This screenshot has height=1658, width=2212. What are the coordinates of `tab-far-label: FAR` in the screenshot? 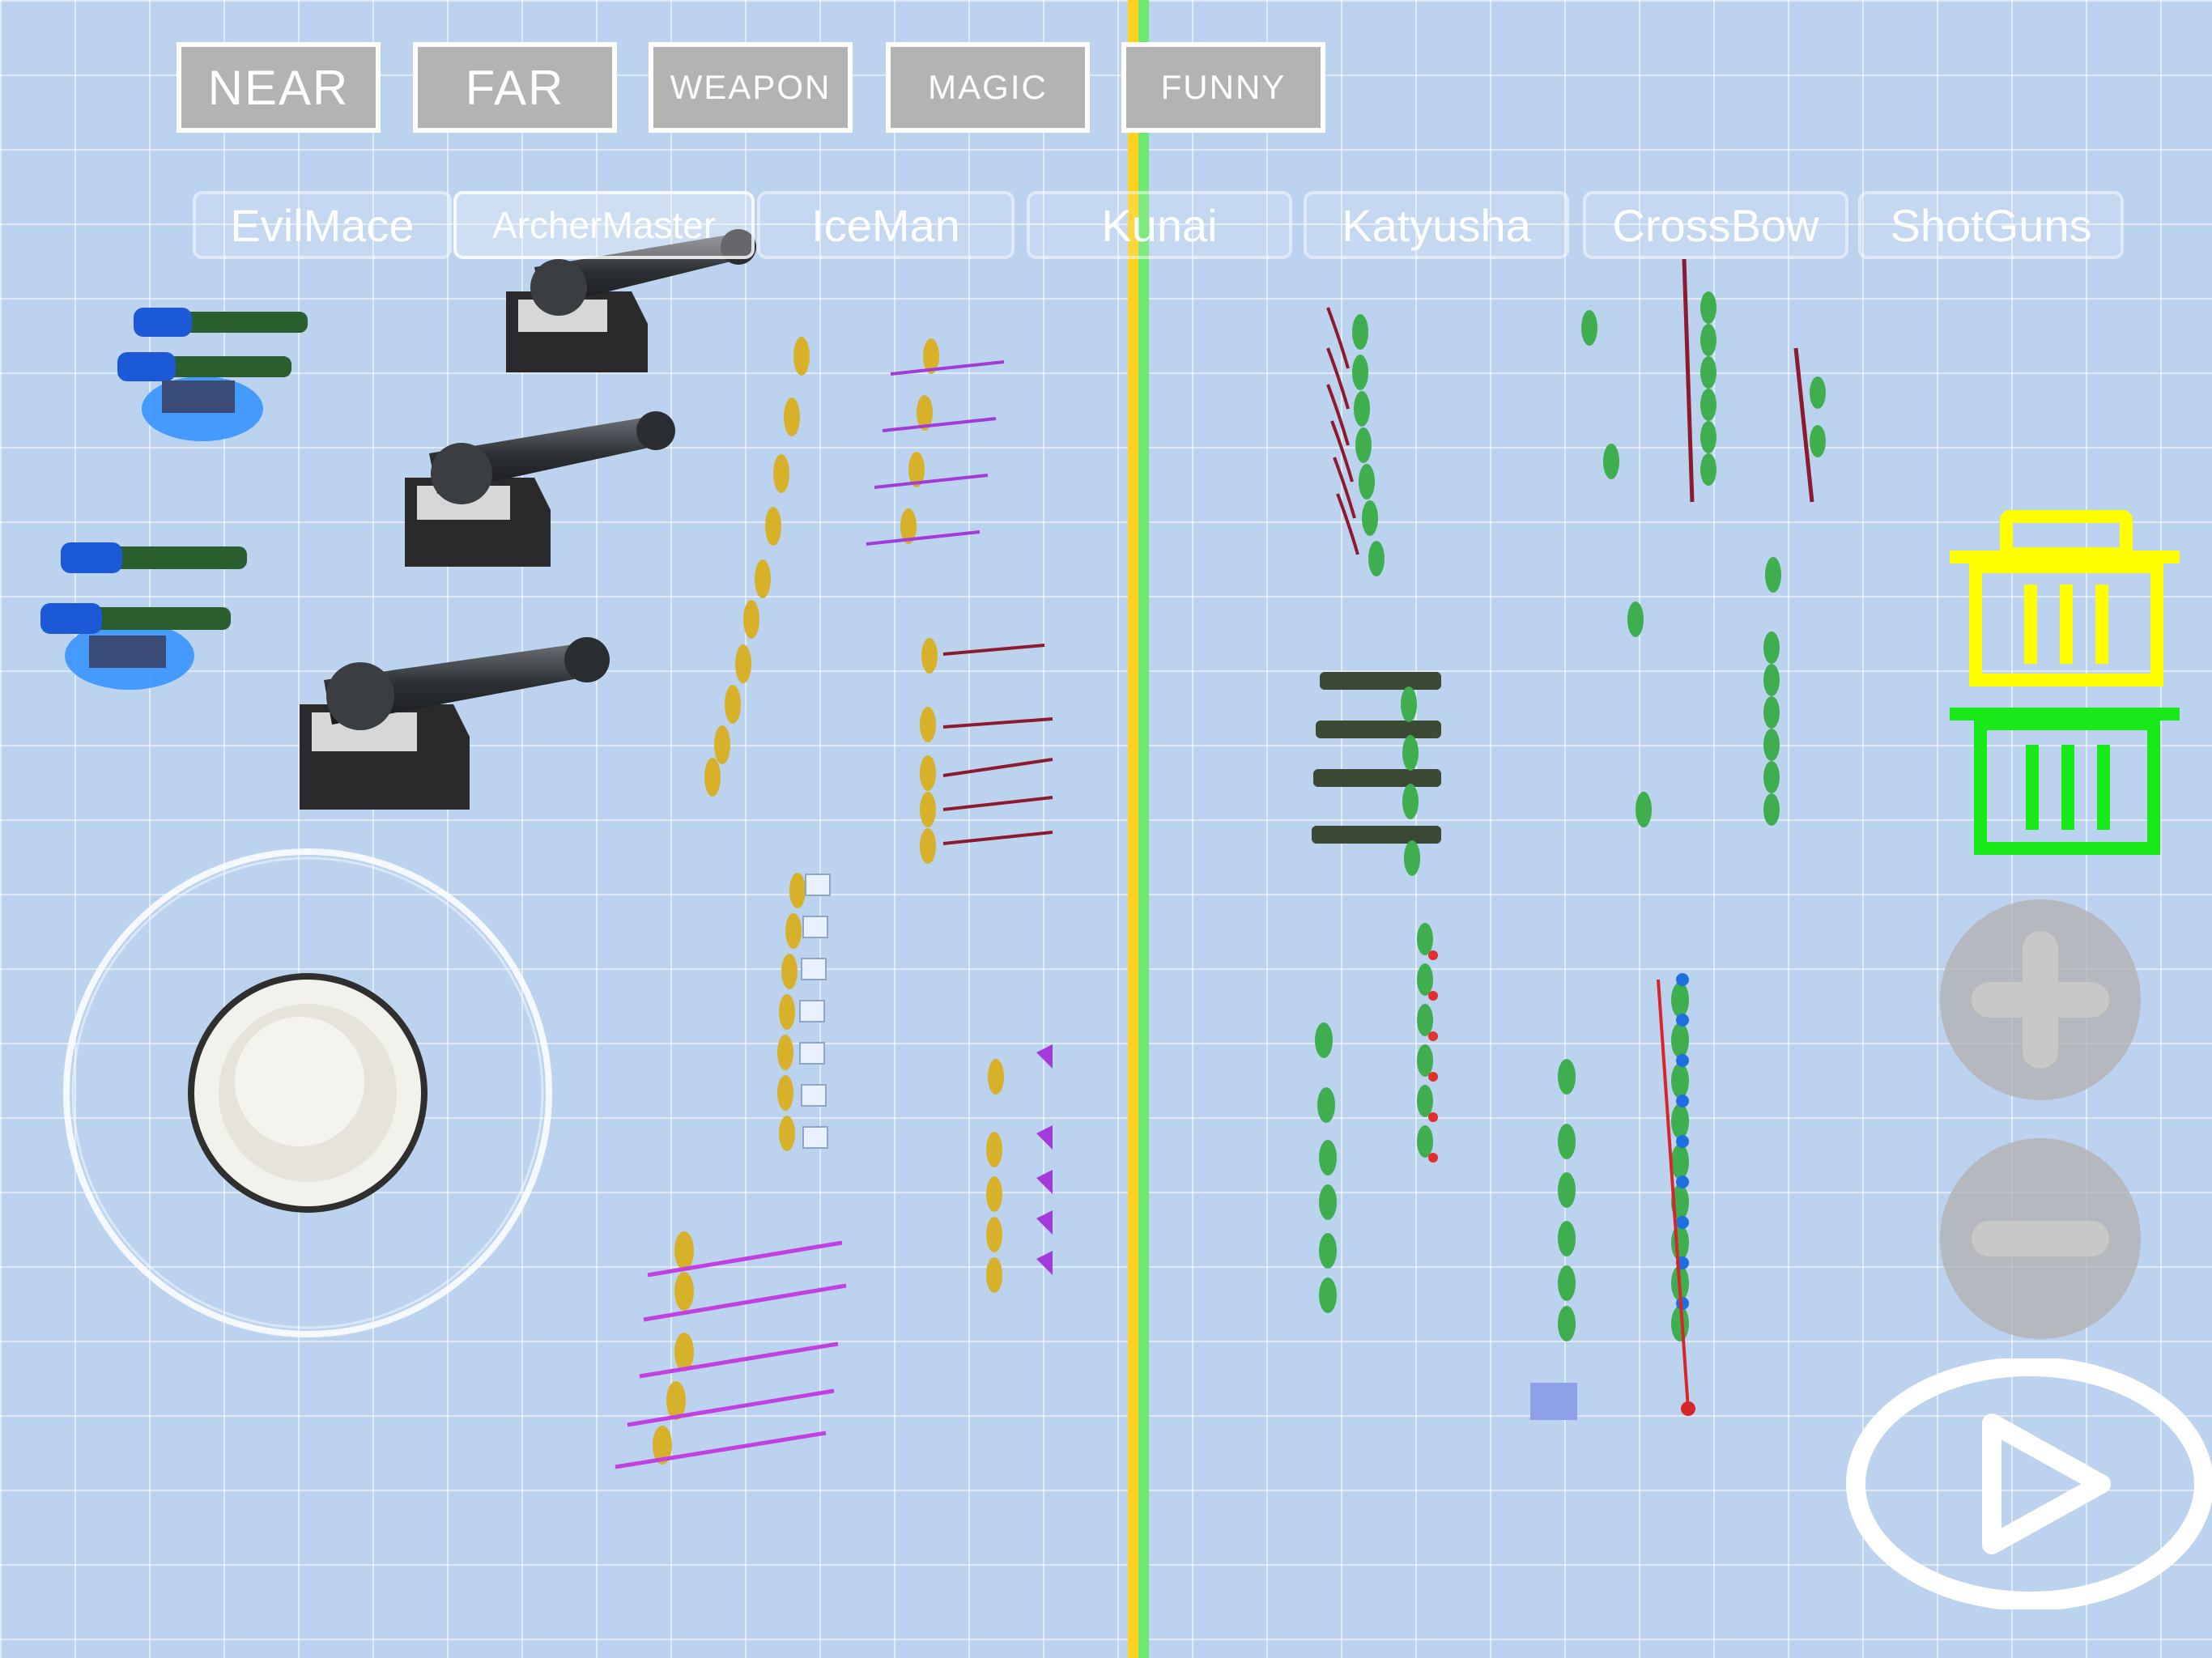 It's located at (515, 87).